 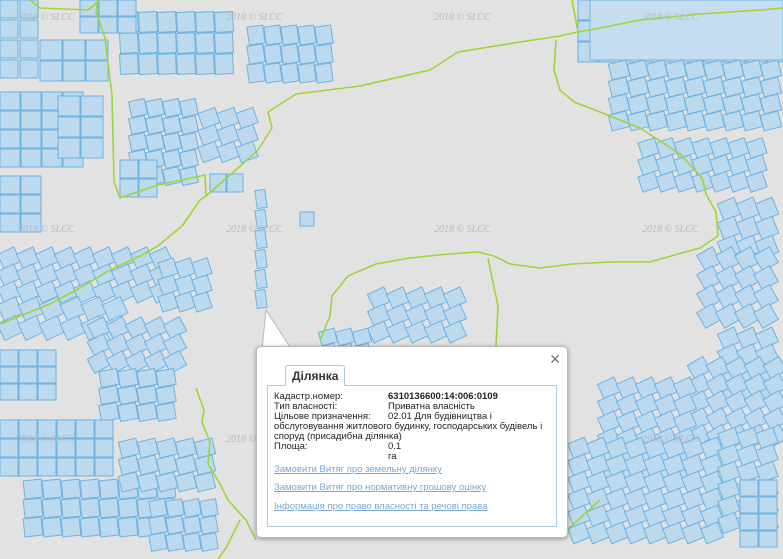 What do you see at coordinates (358, 469) in the screenshot?
I see `order-land-extract-link: Замовити Витяг про земельну ділянку` at bounding box center [358, 469].